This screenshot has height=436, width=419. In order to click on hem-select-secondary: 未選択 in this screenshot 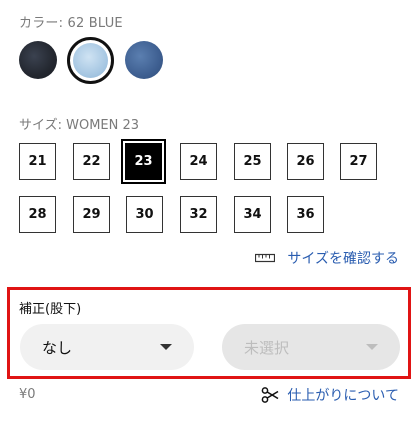, I will do `click(311, 347)`.